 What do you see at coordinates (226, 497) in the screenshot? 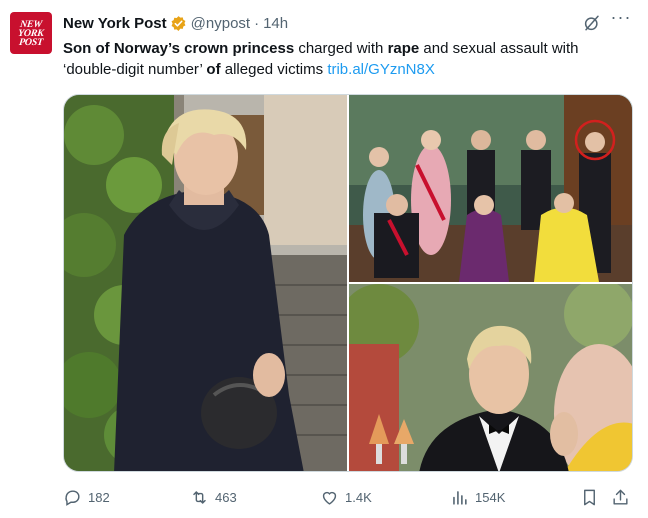
I see `repost-count: 463` at bounding box center [226, 497].